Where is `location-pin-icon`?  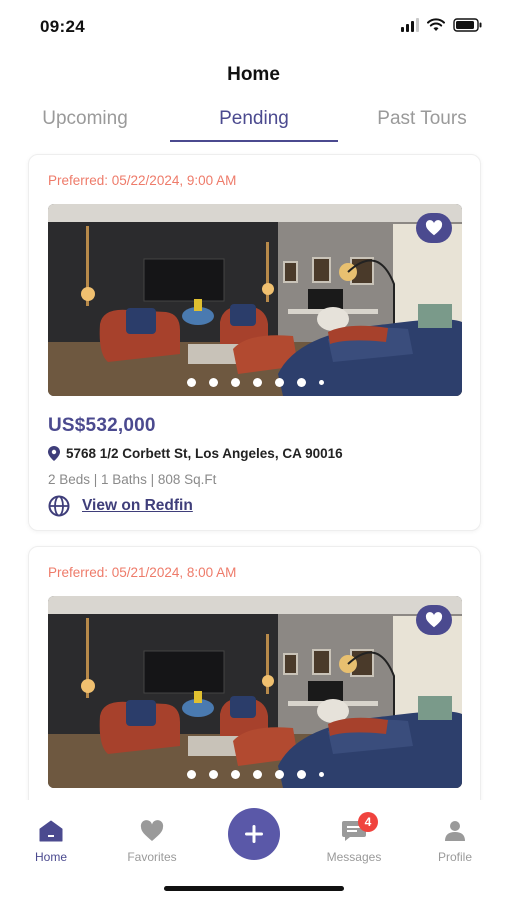 location-pin-icon is located at coordinates (54, 453).